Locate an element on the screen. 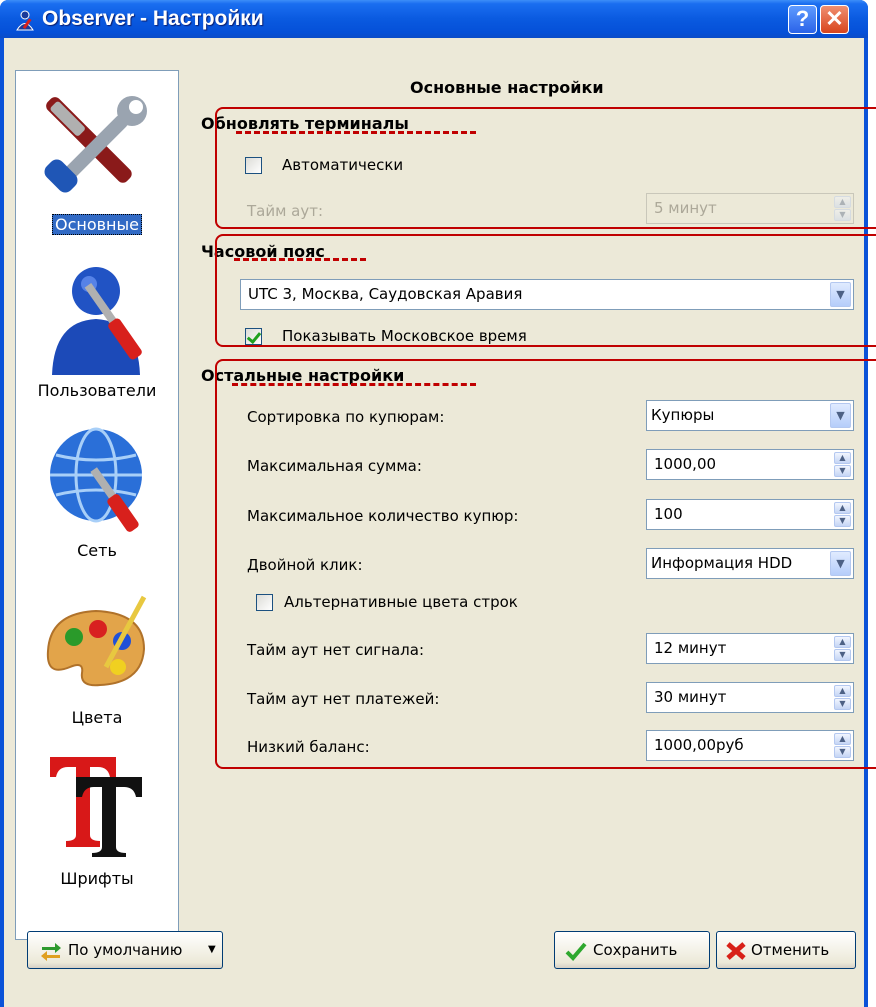  annotation-box-update is located at coordinates (545, 168).